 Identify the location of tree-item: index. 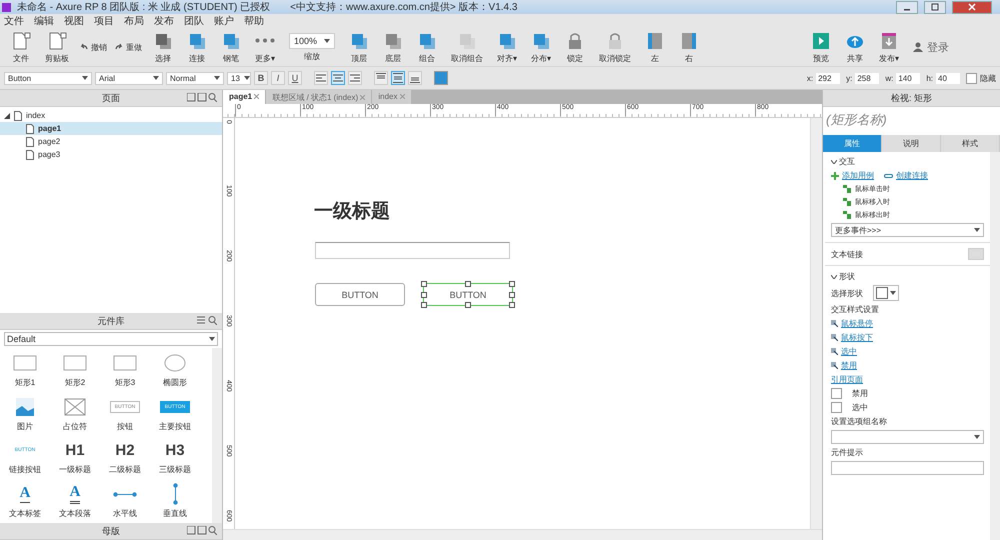
(111, 115).